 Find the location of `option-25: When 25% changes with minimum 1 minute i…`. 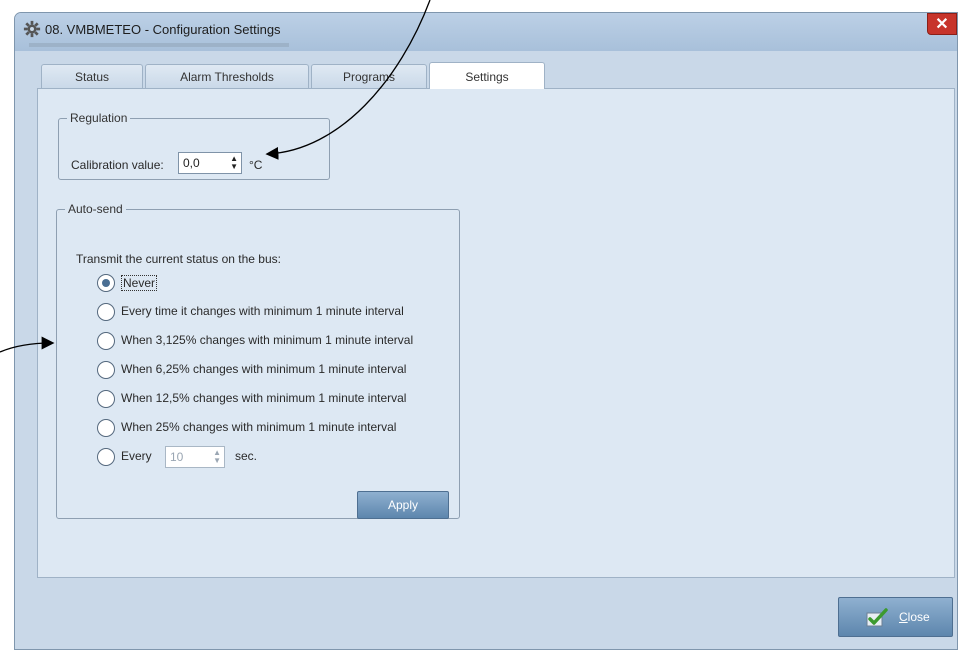

option-25: When 25% changes with minimum 1 minute i… is located at coordinates (287, 429).